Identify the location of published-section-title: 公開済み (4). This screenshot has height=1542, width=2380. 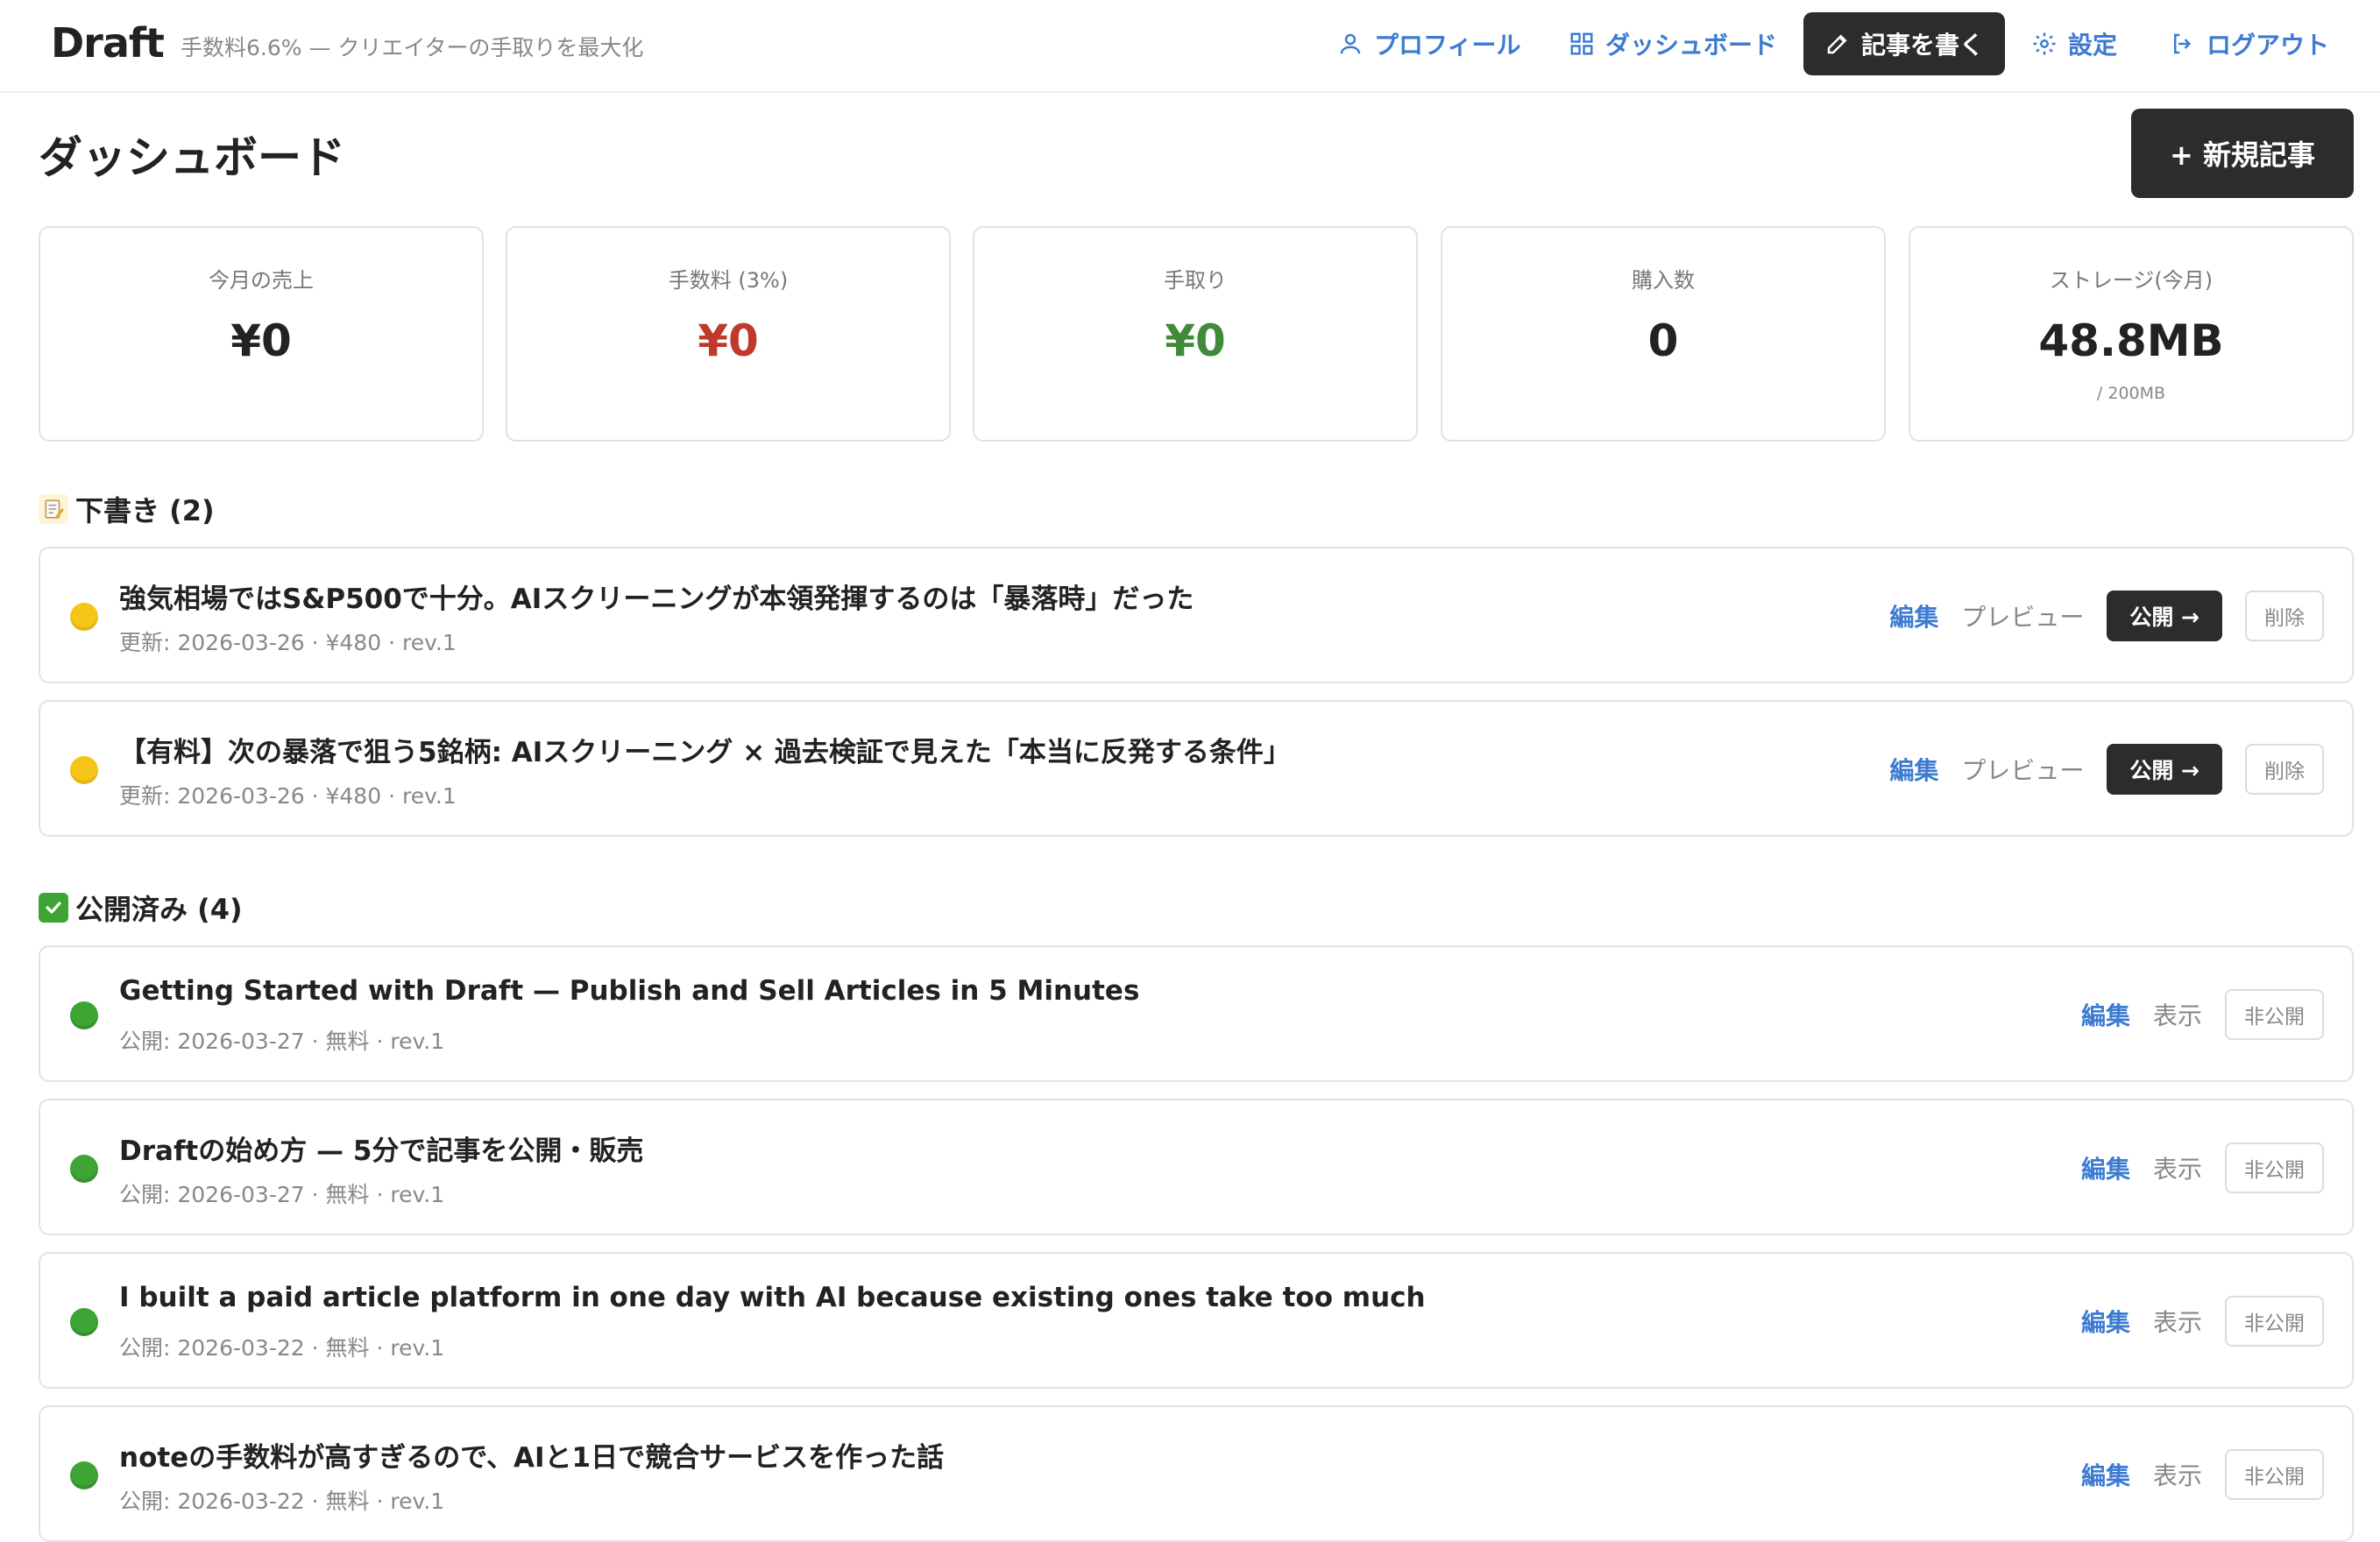
(141, 908).